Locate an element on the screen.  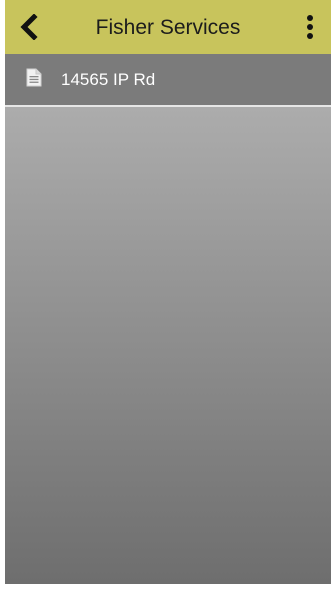
page-title: Fisher Services is located at coordinates (168, 27).